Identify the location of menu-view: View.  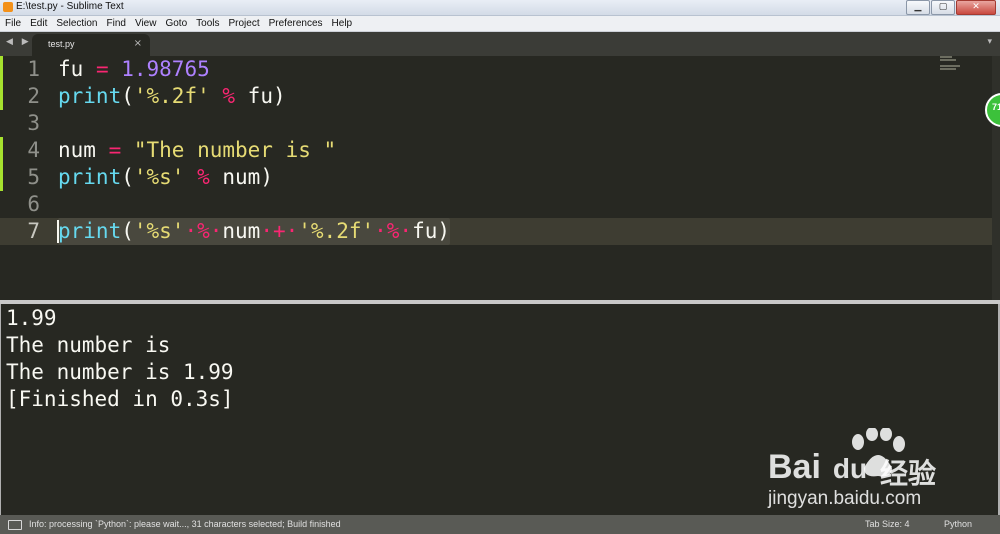
(146, 23).